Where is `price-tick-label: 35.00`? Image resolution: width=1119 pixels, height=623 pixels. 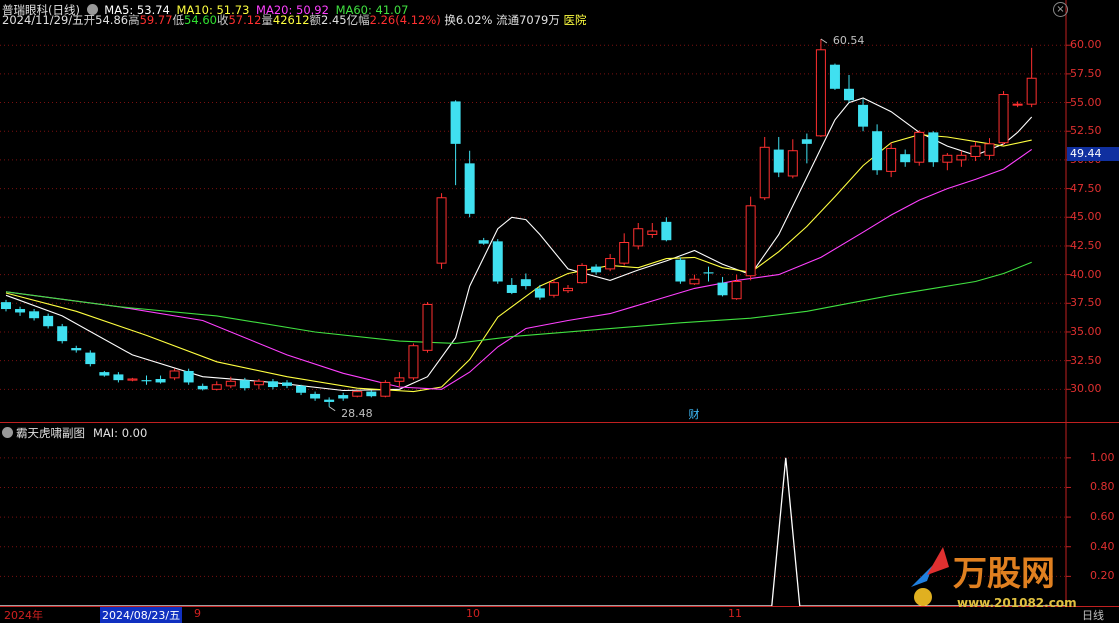
price-tick-label: 35.00 is located at coordinates (1086, 331).